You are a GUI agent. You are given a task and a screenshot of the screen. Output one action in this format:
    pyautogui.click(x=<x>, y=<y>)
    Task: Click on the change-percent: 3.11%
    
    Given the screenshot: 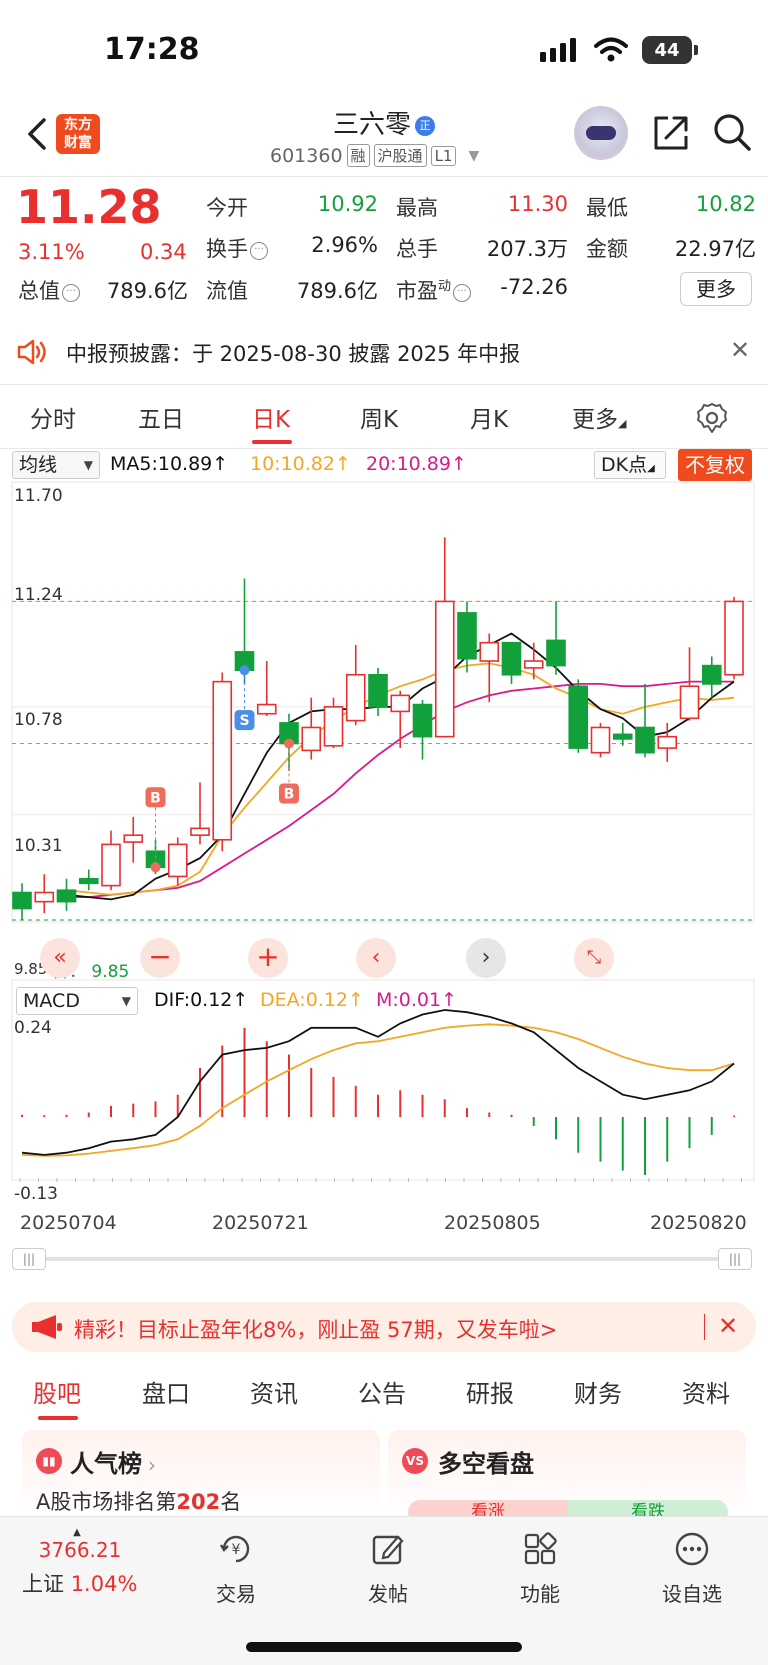 What is the action you would take?
    pyautogui.click(x=51, y=252)
    